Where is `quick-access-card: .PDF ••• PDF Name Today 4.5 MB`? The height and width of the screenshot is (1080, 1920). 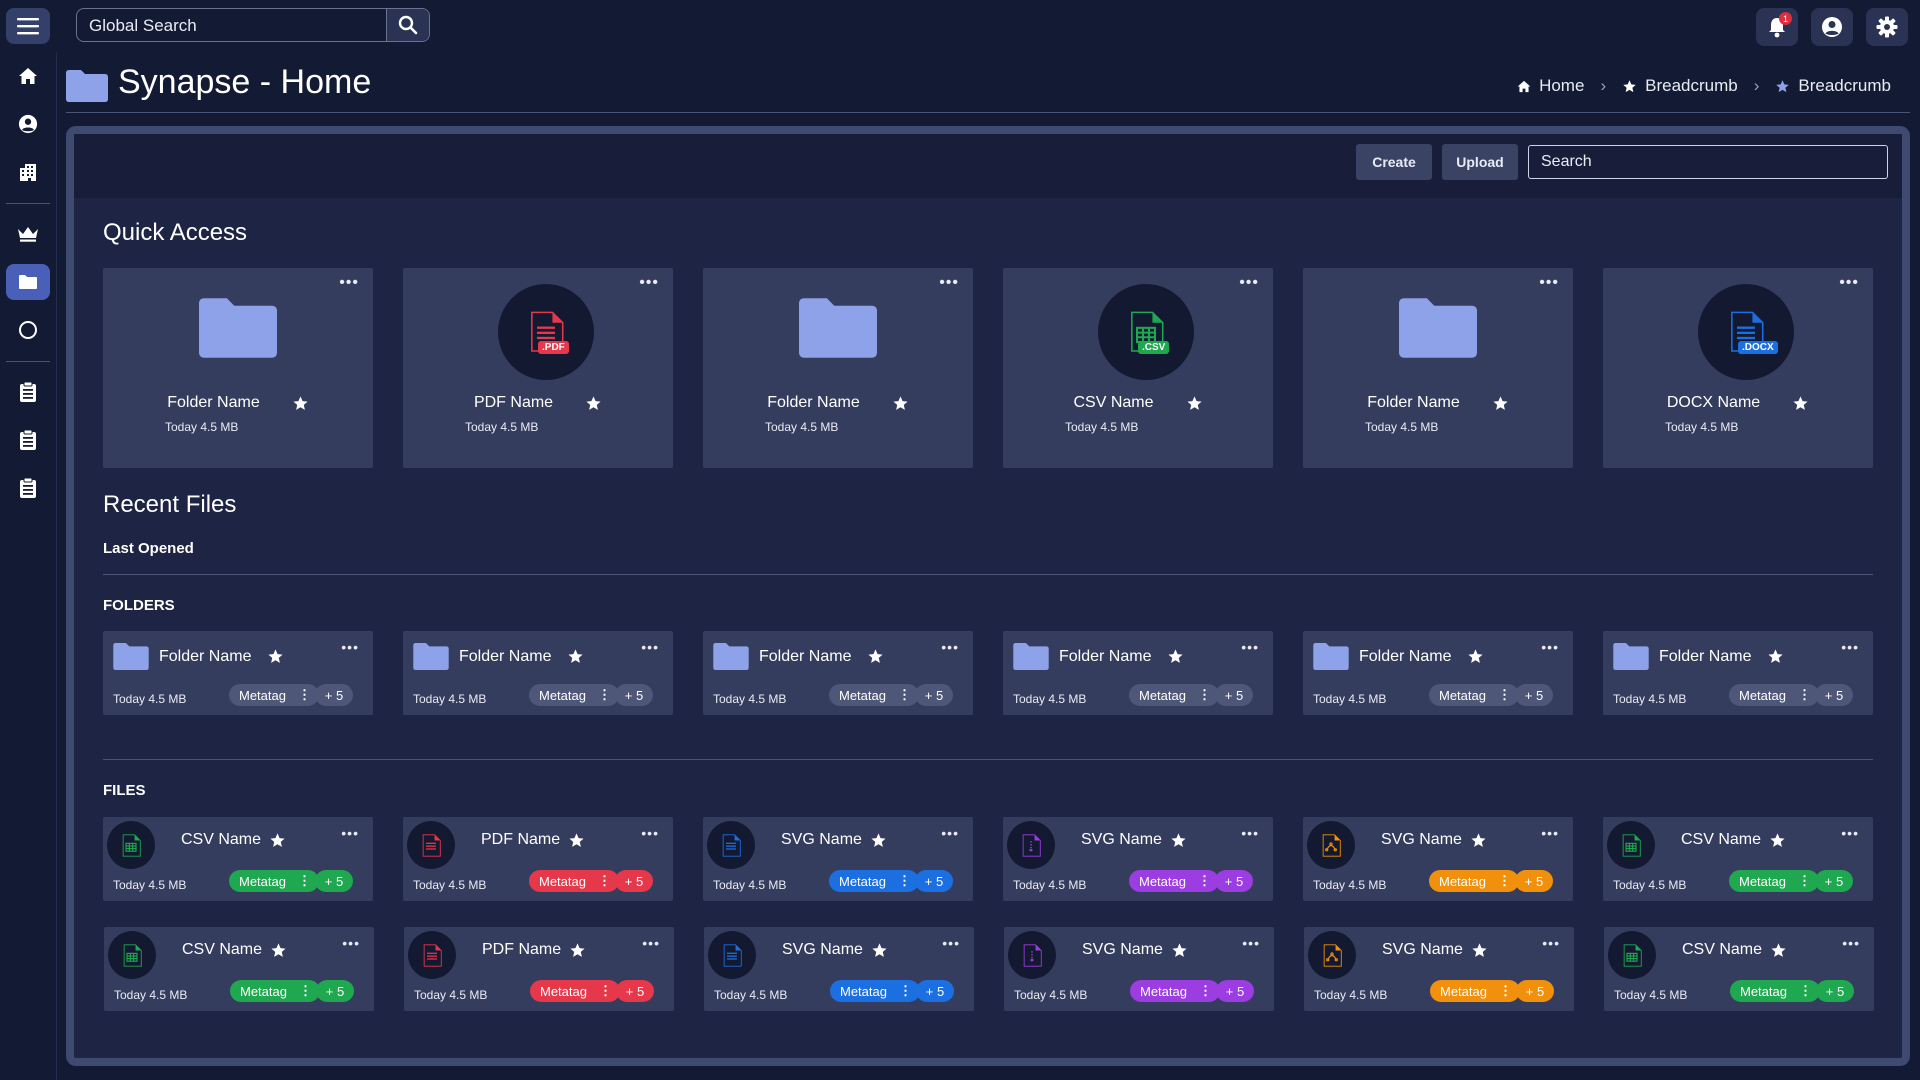 quick-access-card: .PDF ••• PDF Name Today 4.5 MB is located at coordinates (538, 368).